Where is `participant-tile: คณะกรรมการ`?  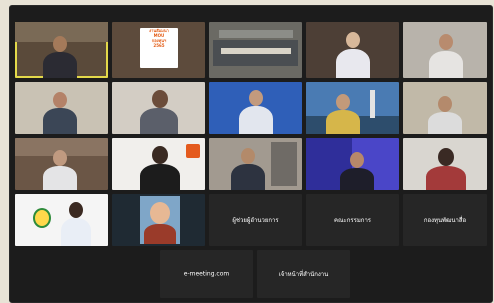
participant-tile: คณะกรรมการ is located at coordinates (352, 220).